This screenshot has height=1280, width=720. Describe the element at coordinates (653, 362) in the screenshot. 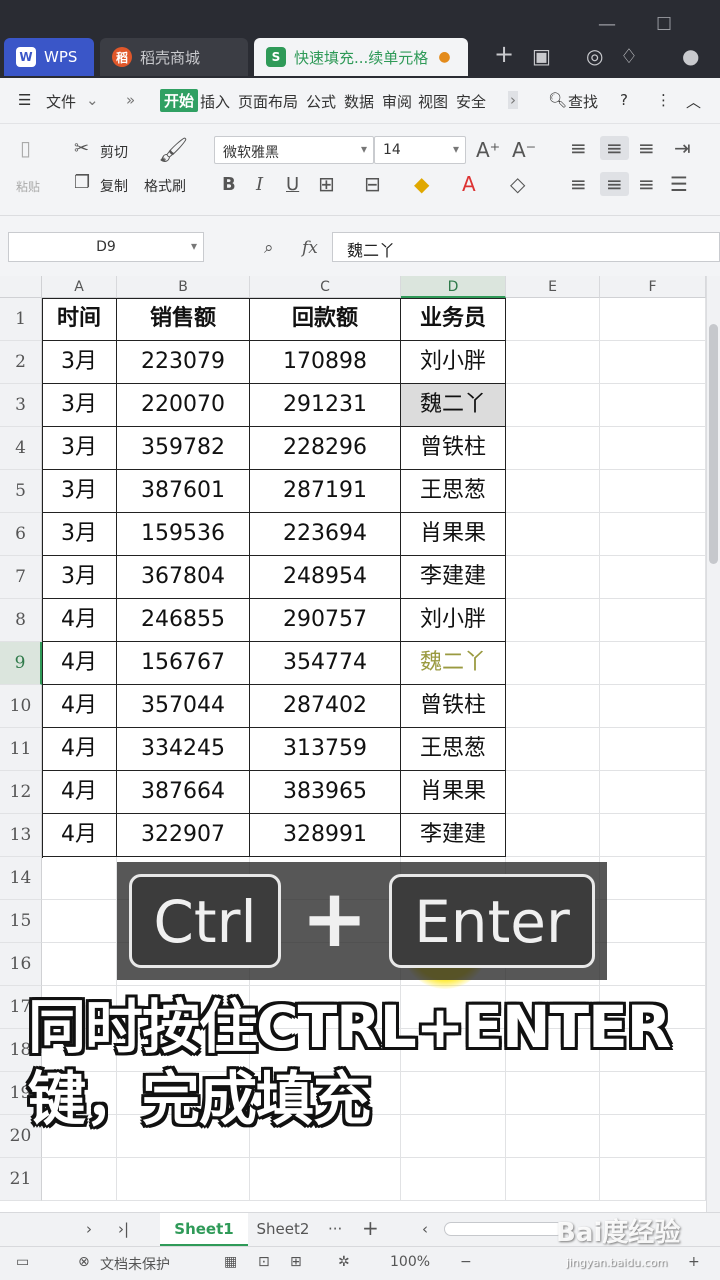

I see `cell-f2` at that location.